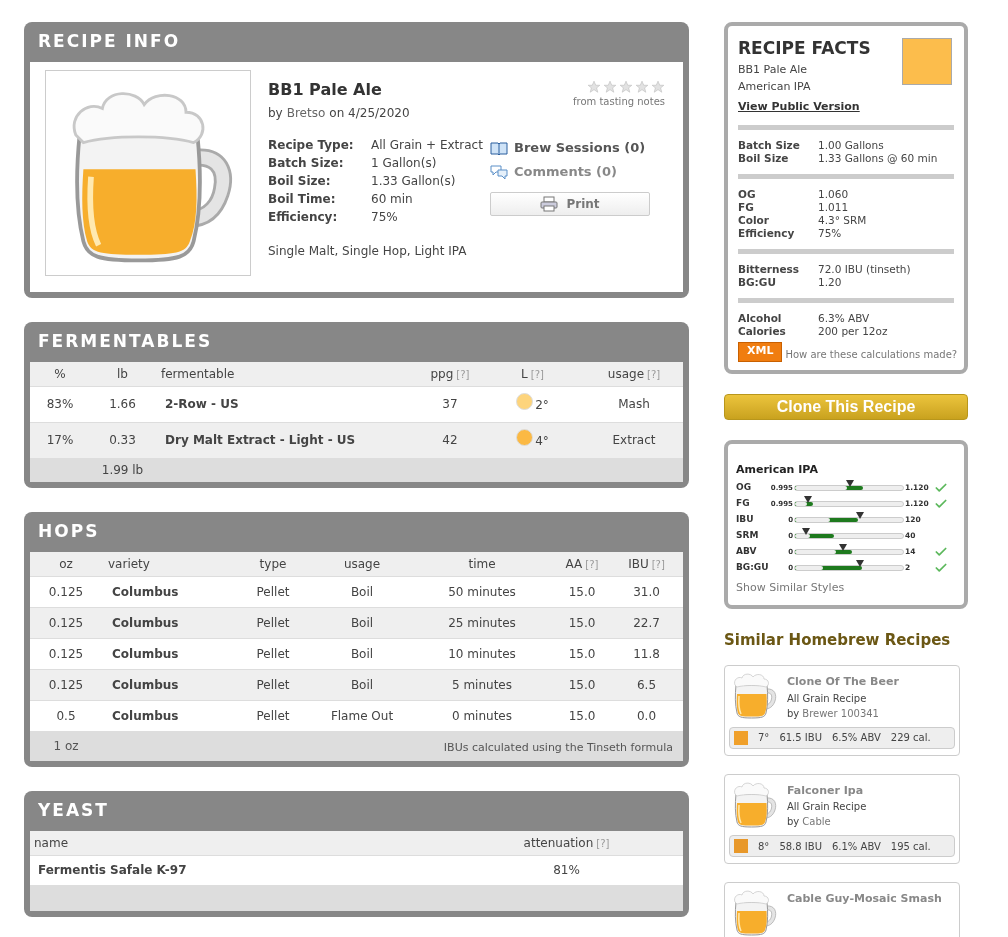 The height and width of the screenshot is (937, 1008). What do you see at coordinates (499, 148) in the screenshot?
I see `book-icon` at bounding box center [499, 148].